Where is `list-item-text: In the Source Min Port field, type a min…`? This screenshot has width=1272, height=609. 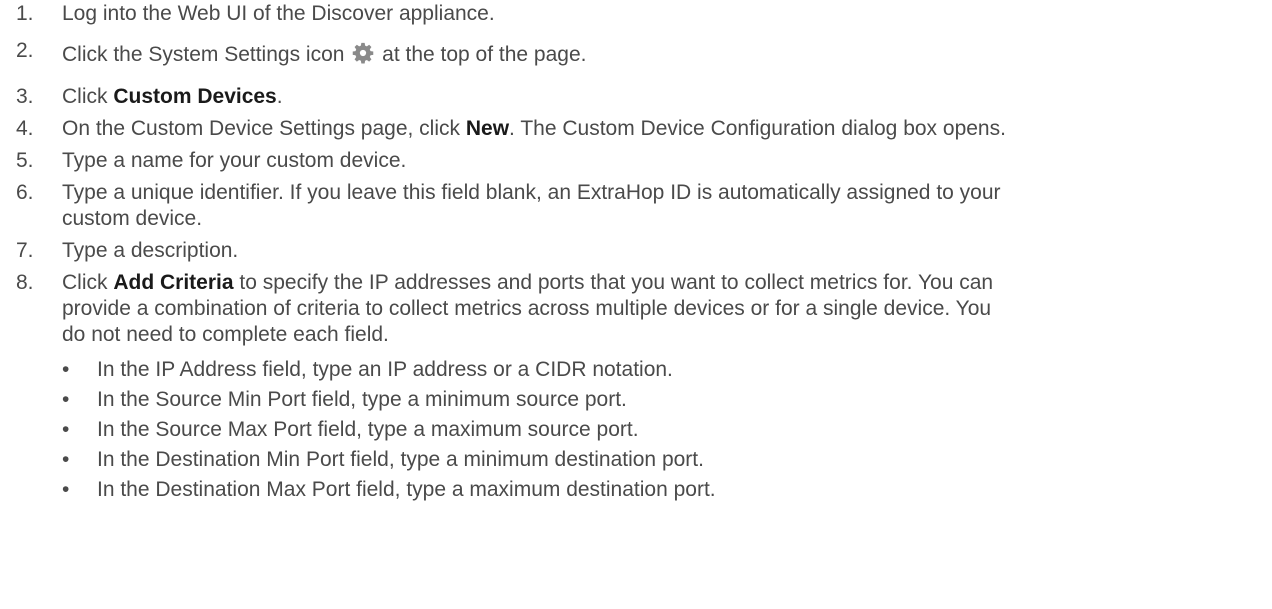 list-item-text: In the Source Min Port field, type a min… is located at coordinates (362, 399).